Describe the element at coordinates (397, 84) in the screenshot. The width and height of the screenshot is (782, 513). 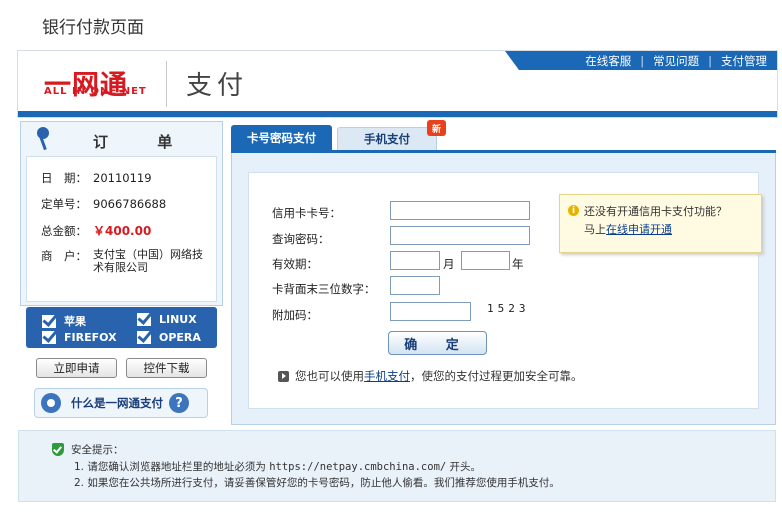
I see `header-banner: 在线客服 | 常见问题 | 支付管理 一网通 ALL IN ONE NET 支付` at that location.